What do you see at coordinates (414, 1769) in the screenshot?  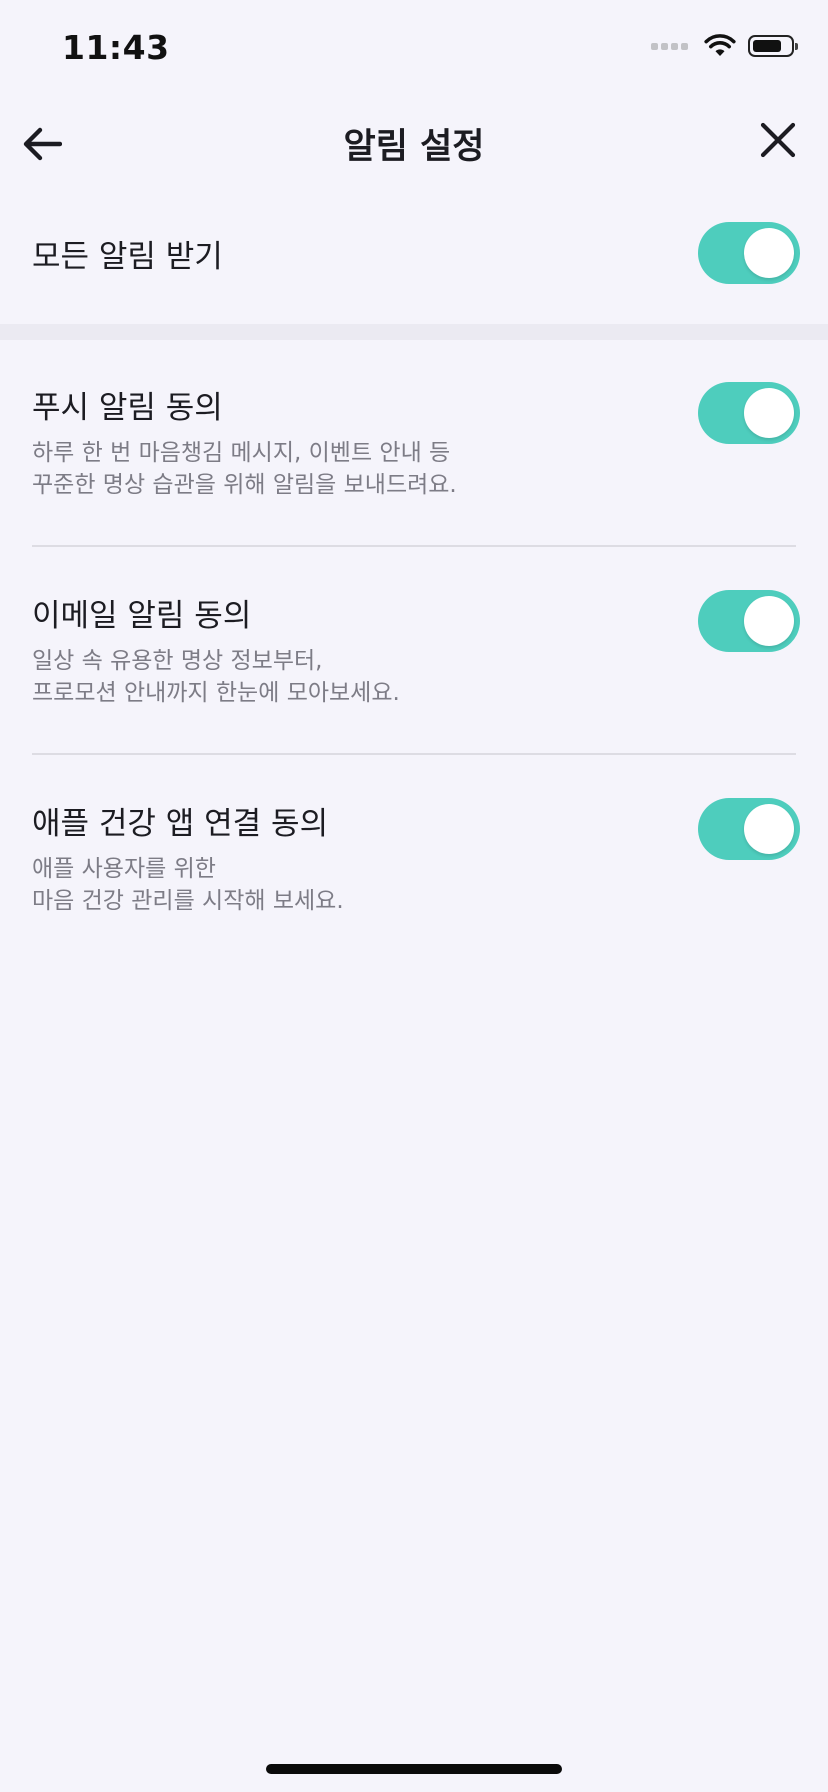 I see `home-indicator` at bounding box center [414, 1769].